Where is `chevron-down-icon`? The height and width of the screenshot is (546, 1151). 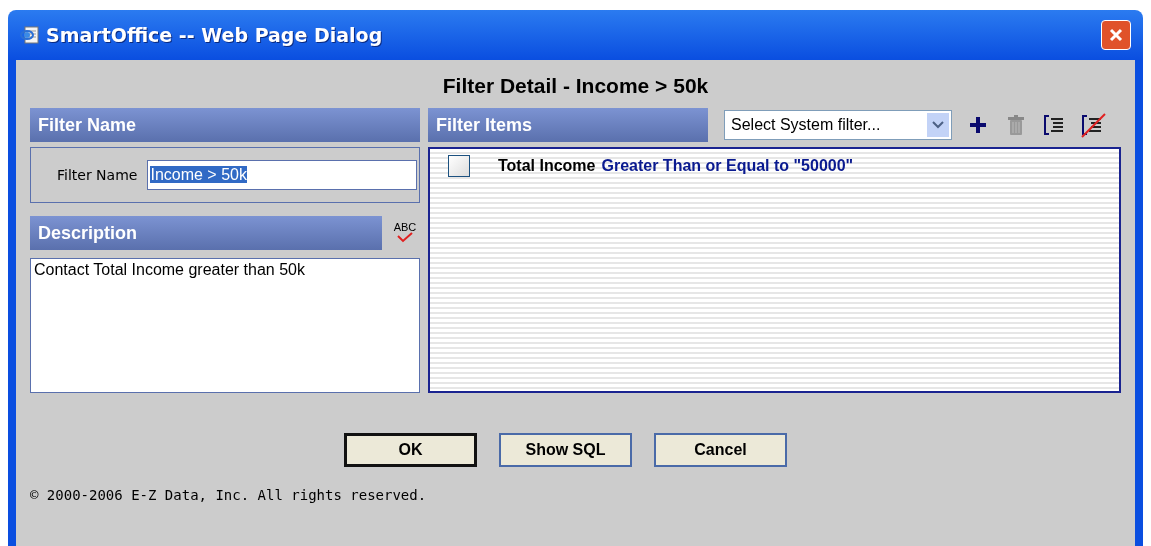 chevron-down-icon is located at coordinates (938, 125).